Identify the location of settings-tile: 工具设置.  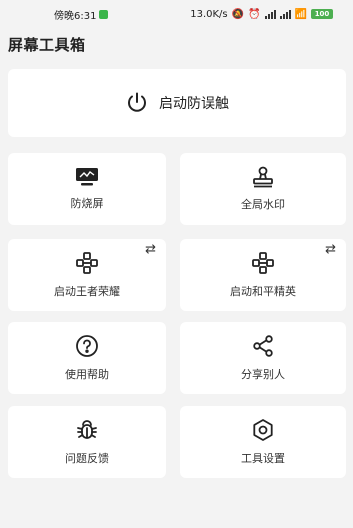
(263, 442).